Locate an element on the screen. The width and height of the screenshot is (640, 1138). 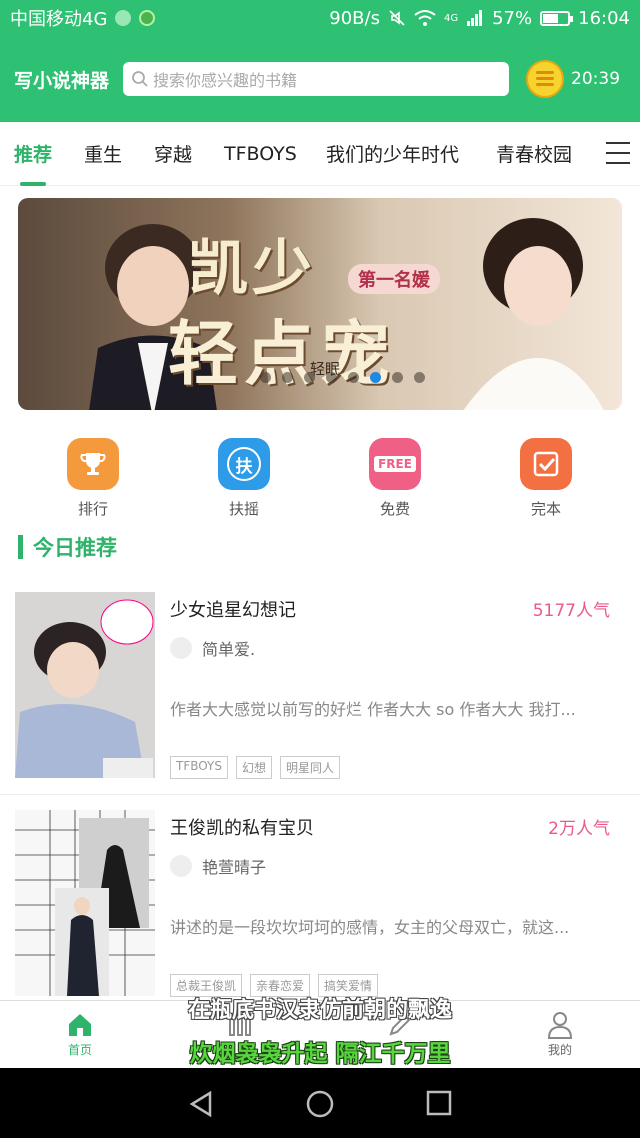
free-icon: FREE is located at coordinates (395, 464).